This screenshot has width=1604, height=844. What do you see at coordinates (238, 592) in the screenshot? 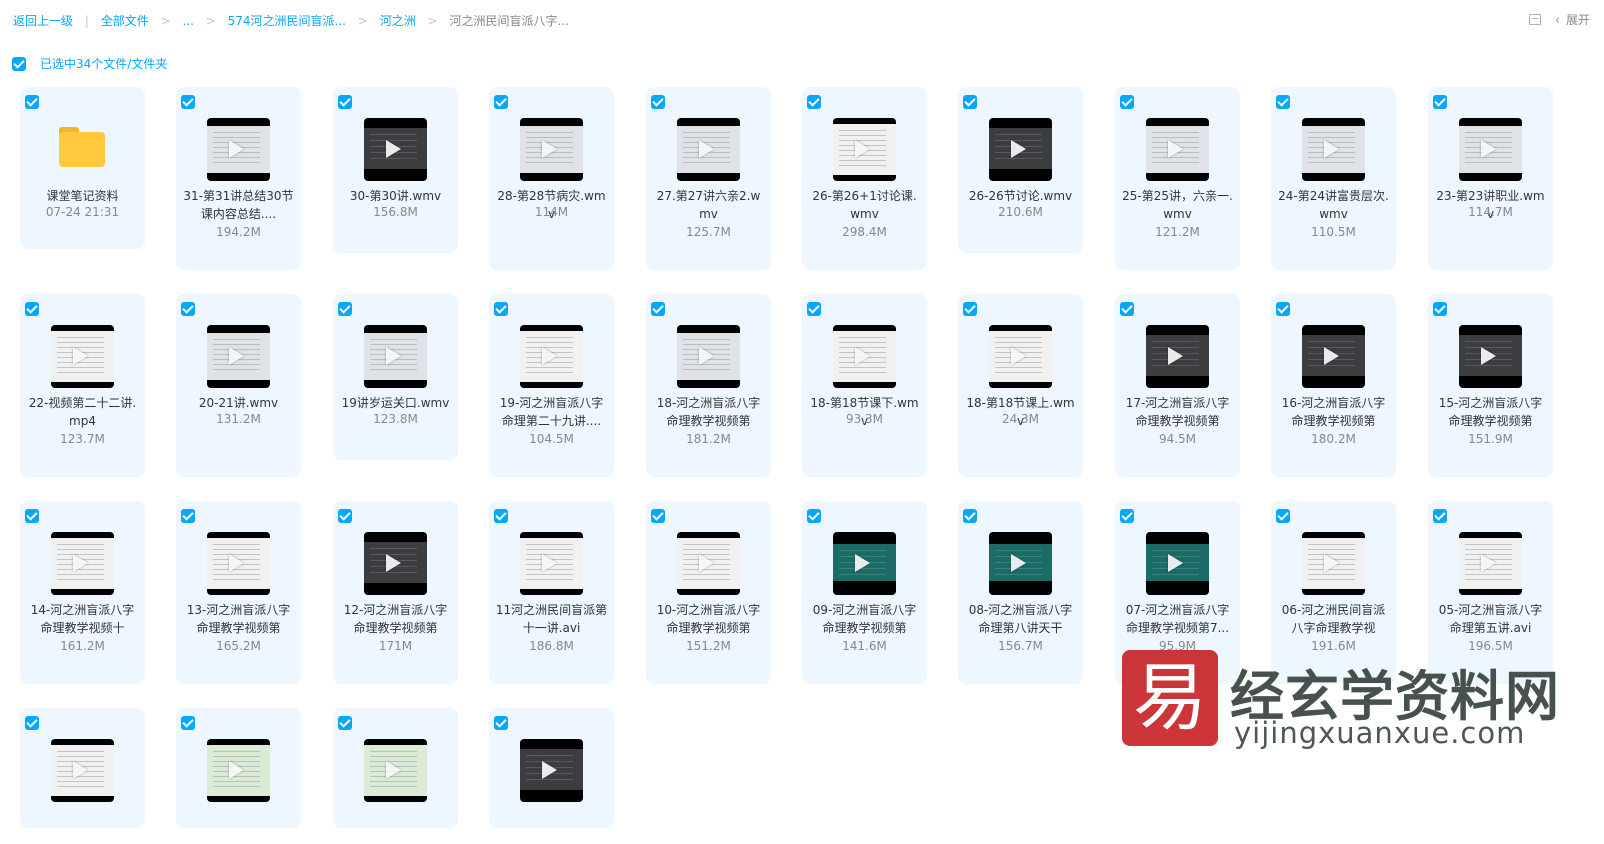
I see `file-card: 13-河之洲盲派八字命理教学视频第 165.2M` at bounding box center [238, 592].